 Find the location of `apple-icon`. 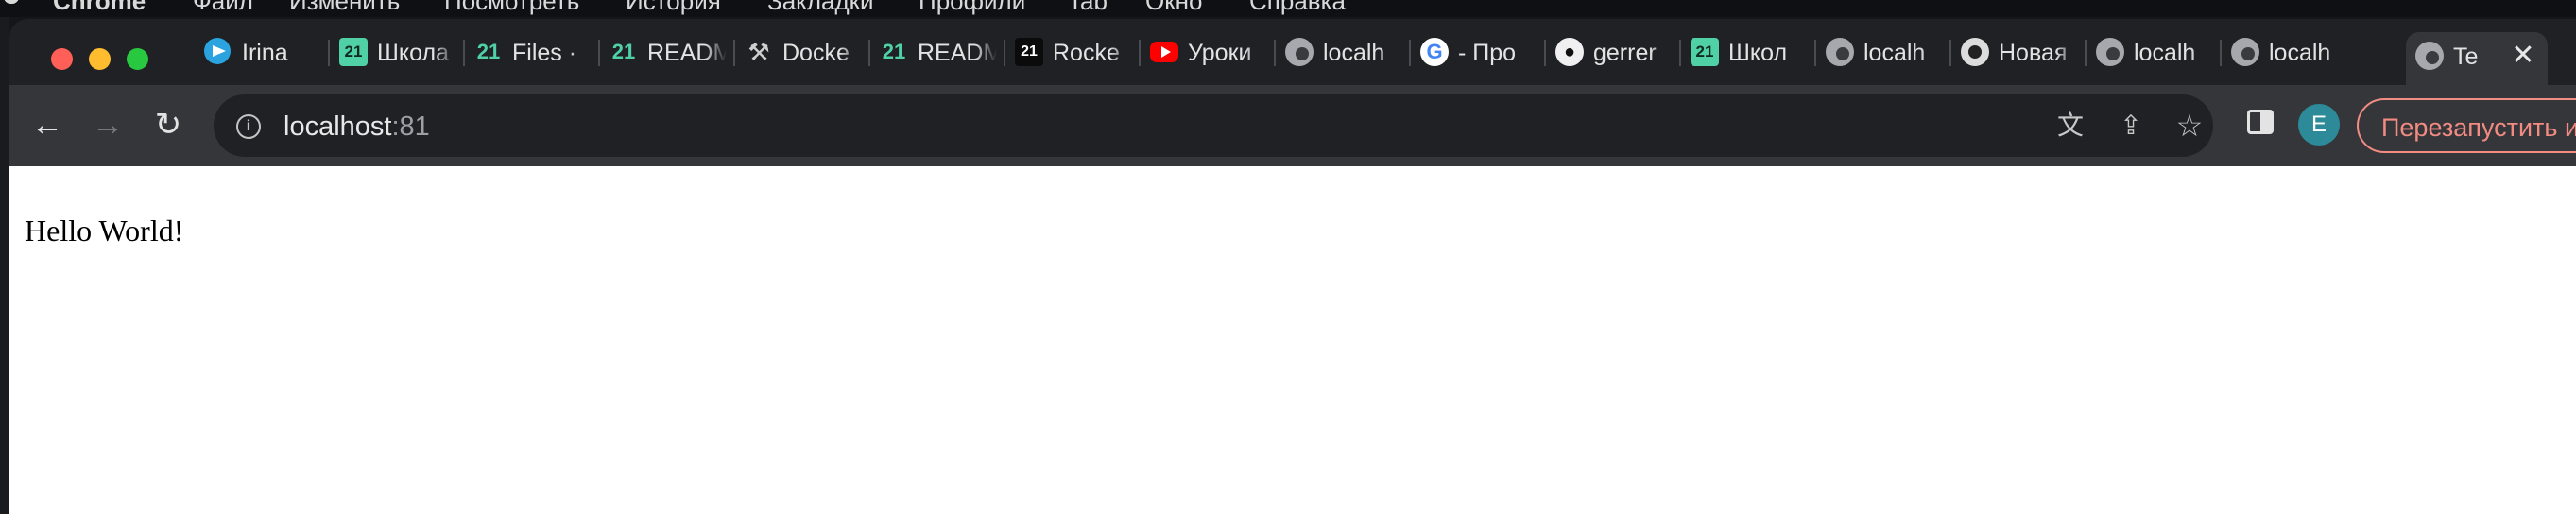

apple-icon is located at coordinates (11, 2).